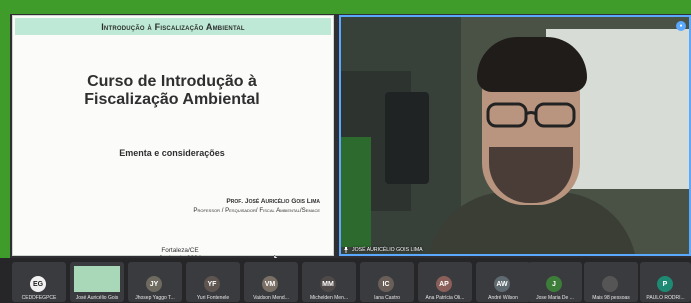 The height and width of the screenshot is (303, 691). Describe the element at coordinates (407, 138) in the screenshot. I see `speaker-object` at that location.